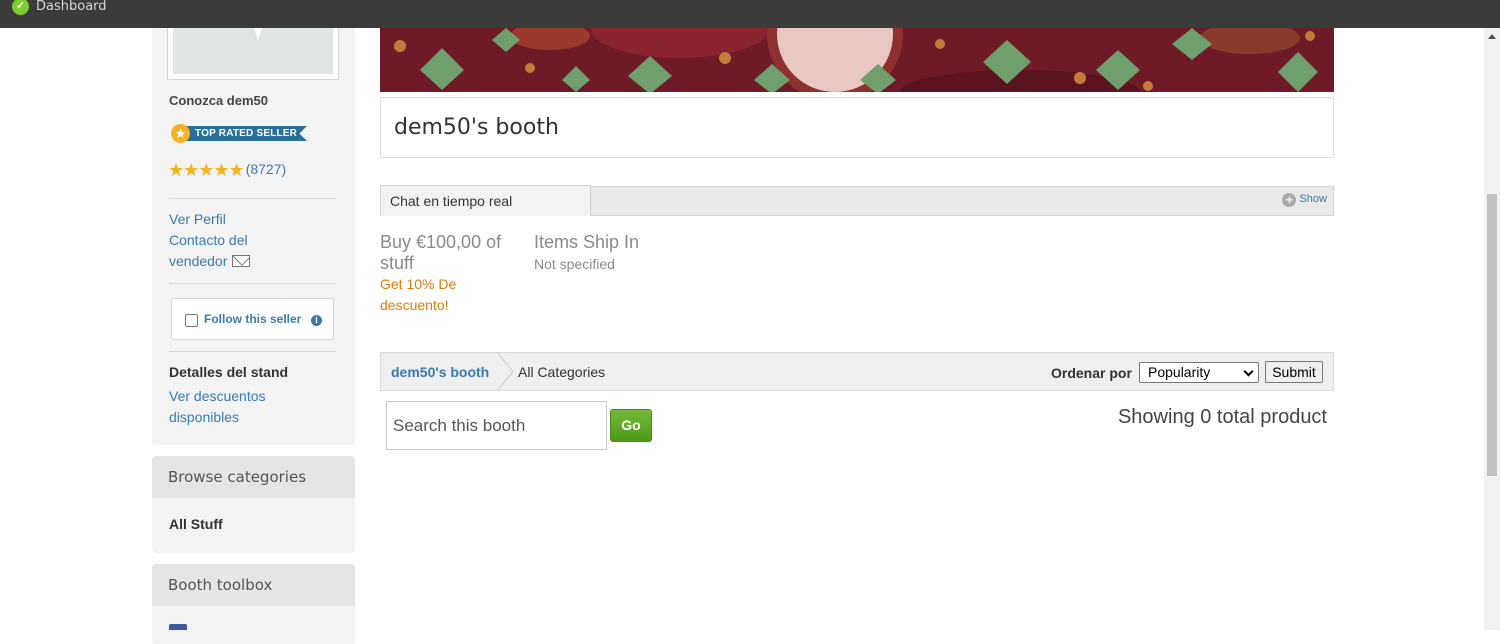  I want to click on search-go-button: Go, so click(631, 425).